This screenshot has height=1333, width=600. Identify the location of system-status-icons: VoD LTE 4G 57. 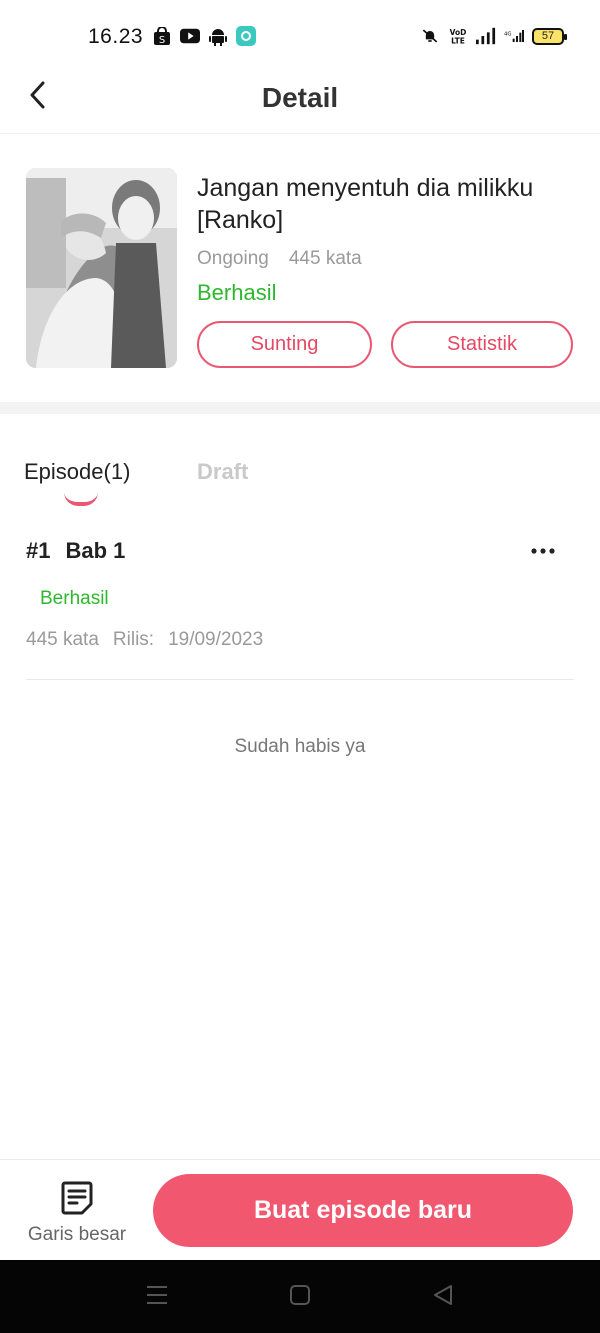
(493, 36).